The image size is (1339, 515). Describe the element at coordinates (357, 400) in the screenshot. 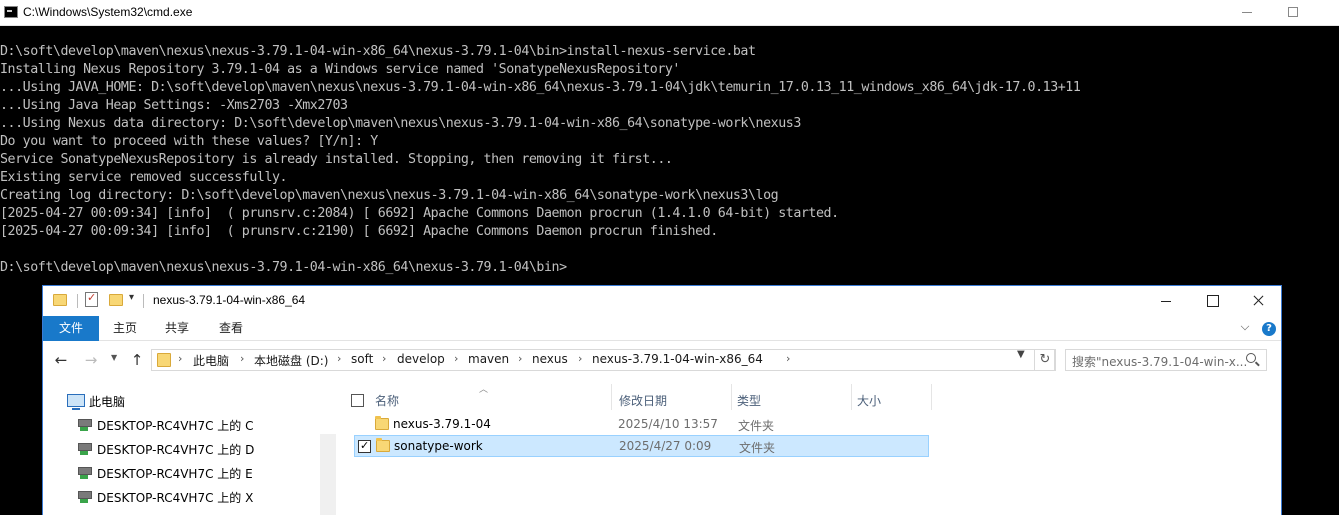

I see `select-all-checkbox` at that location.